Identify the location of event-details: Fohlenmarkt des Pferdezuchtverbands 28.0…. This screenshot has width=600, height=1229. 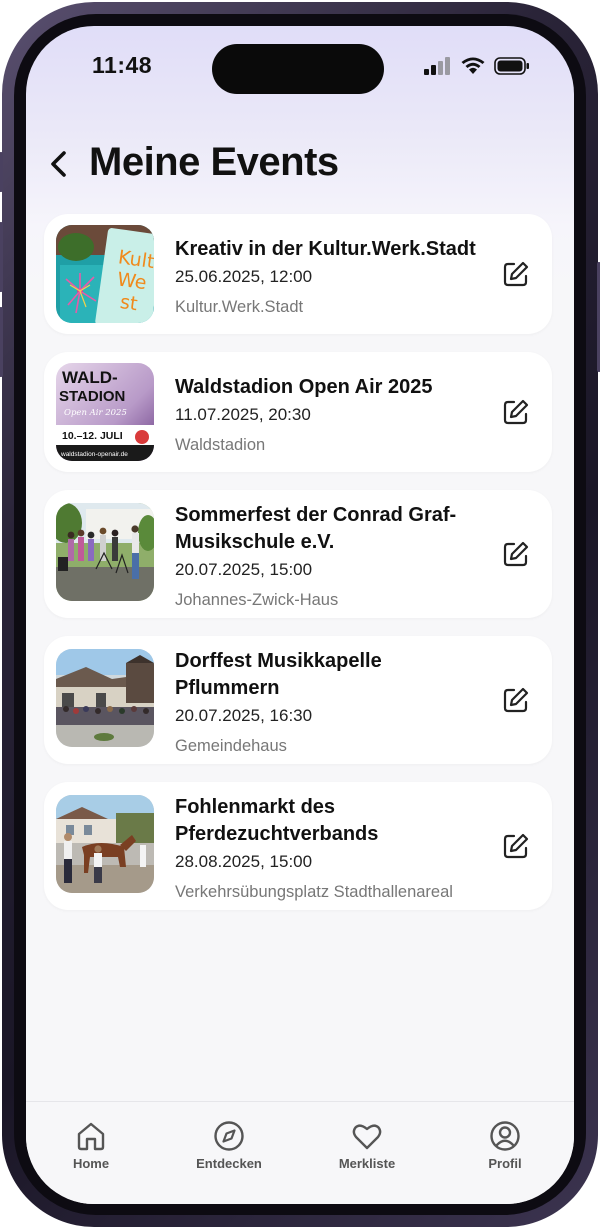
(335, 849).